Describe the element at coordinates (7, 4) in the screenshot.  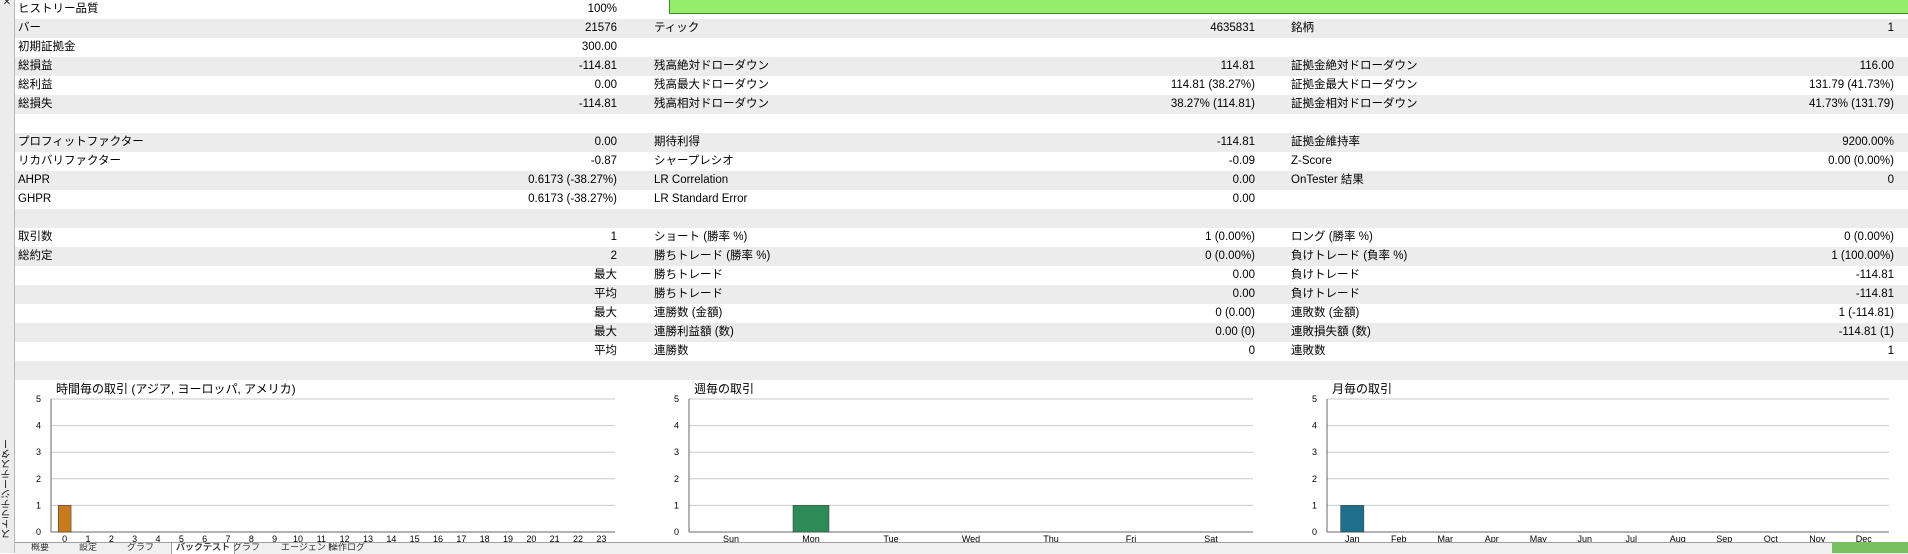
I see `close-icon: ✕` at that location.